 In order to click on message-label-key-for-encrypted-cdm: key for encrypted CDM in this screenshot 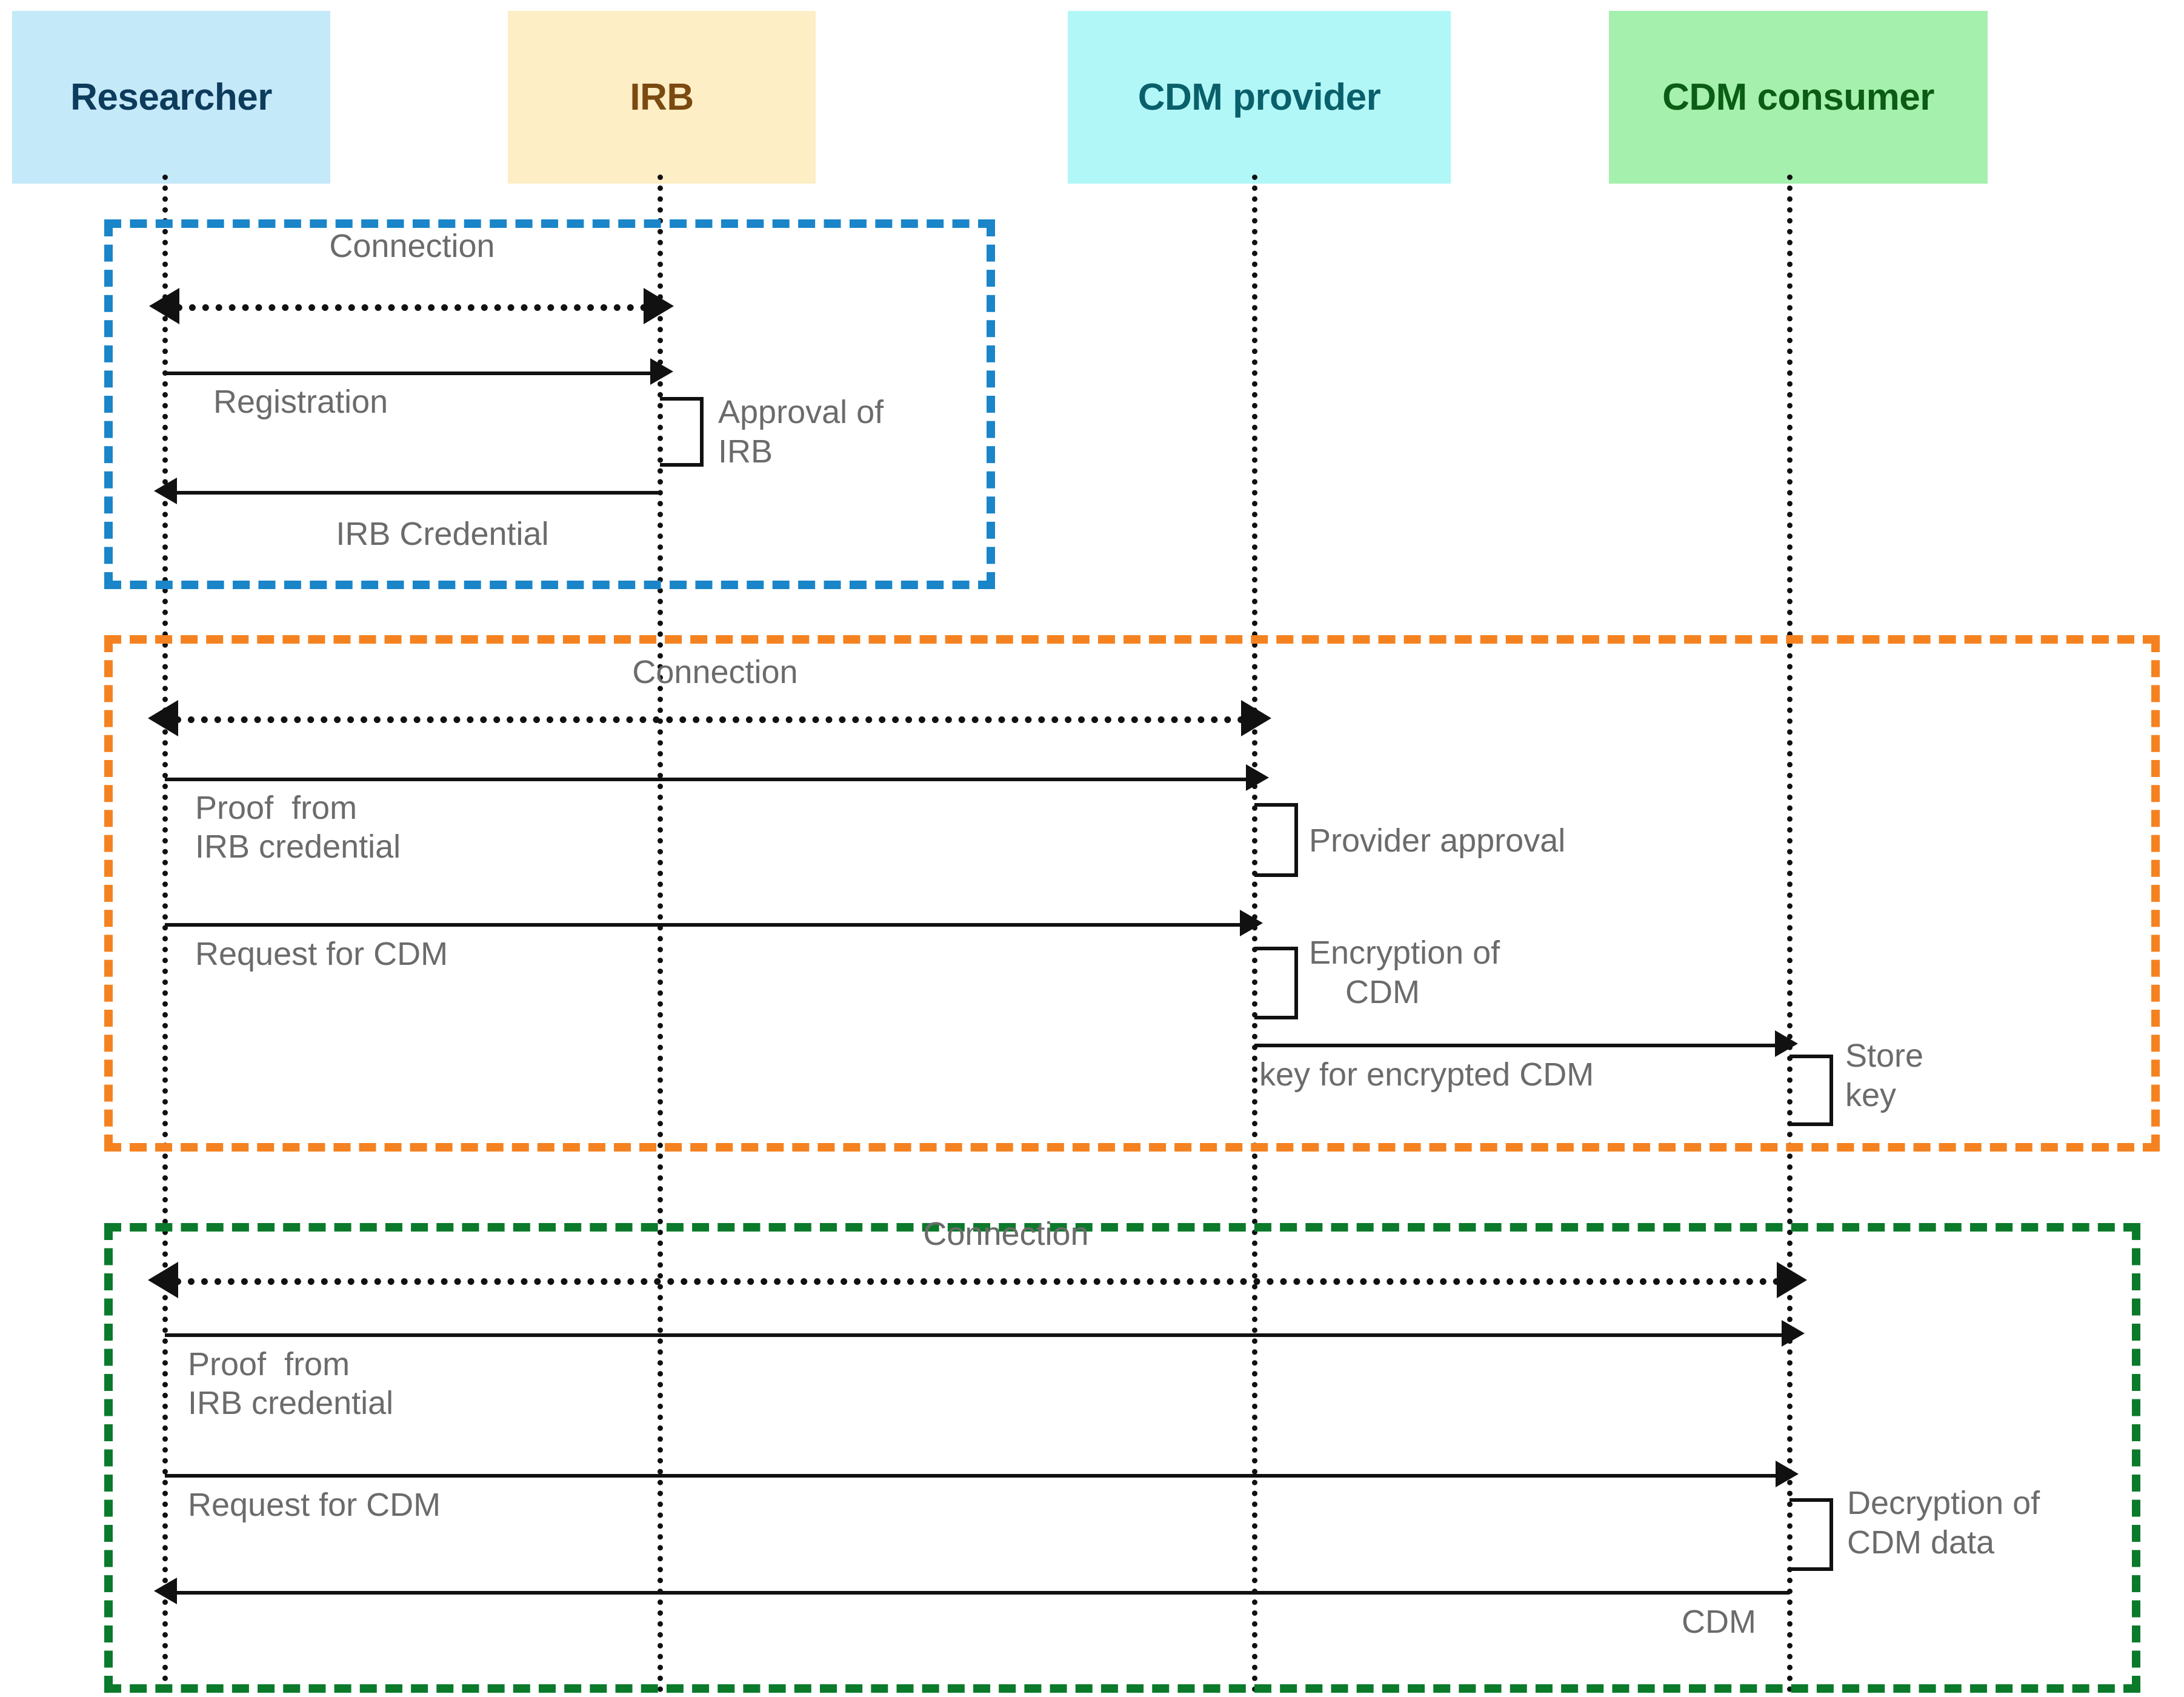, I will do `click(1426, 1074)`.